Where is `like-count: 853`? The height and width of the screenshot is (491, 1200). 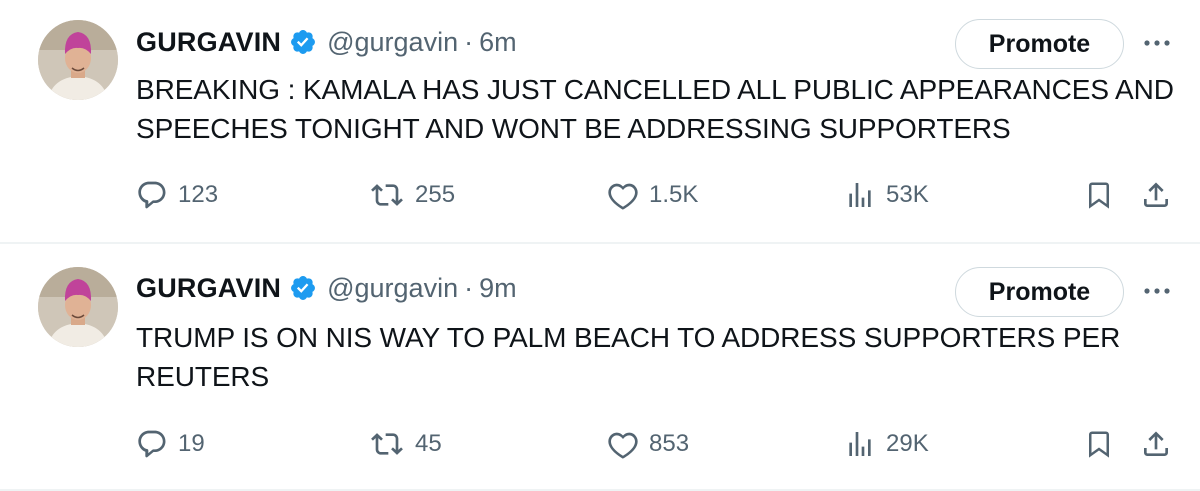
like-count: 853 is located at coordinates (669, 443).